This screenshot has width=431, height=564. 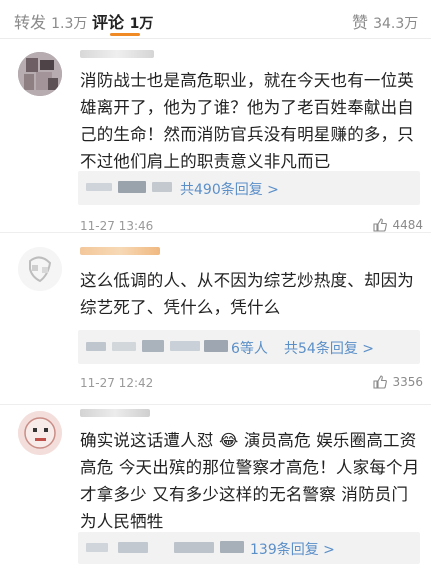 I want to click on tab-bar: 转发 1.3万 评论 1万 赞 34.3万, so click(x=215, y=19).